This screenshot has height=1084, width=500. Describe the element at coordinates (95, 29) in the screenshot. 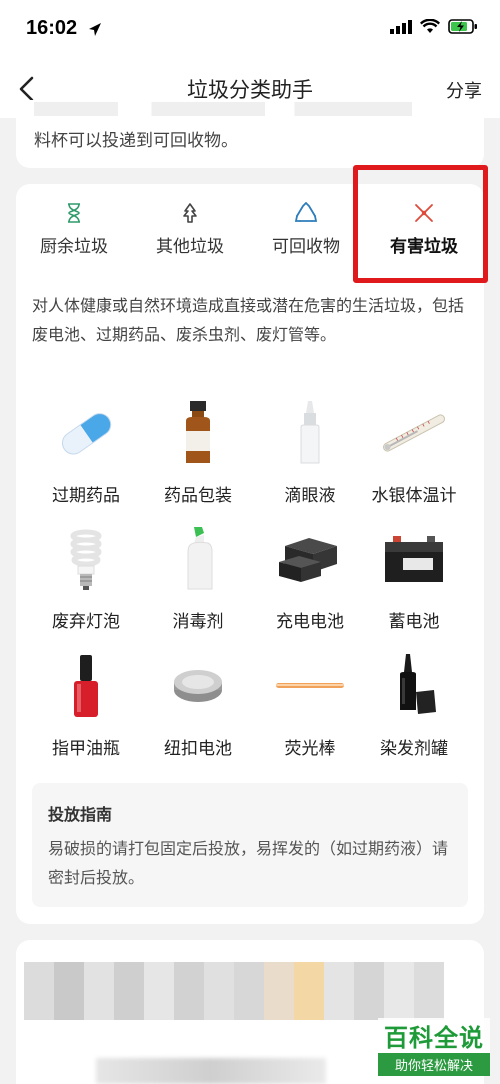

I see `location-arrow-icon` at that location.